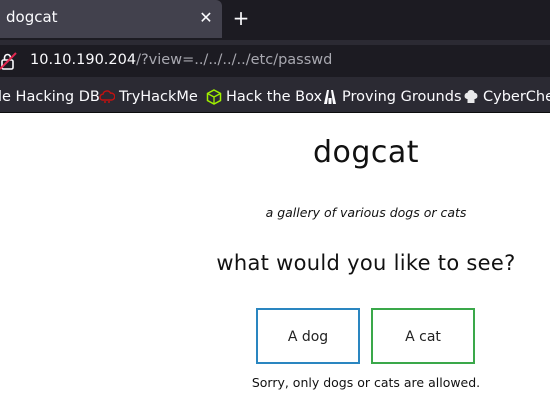 The image size is (550, 408). Describe the element at coordinates (471, 97) in the screenshot. I see `cyberchef-icon` at that location.